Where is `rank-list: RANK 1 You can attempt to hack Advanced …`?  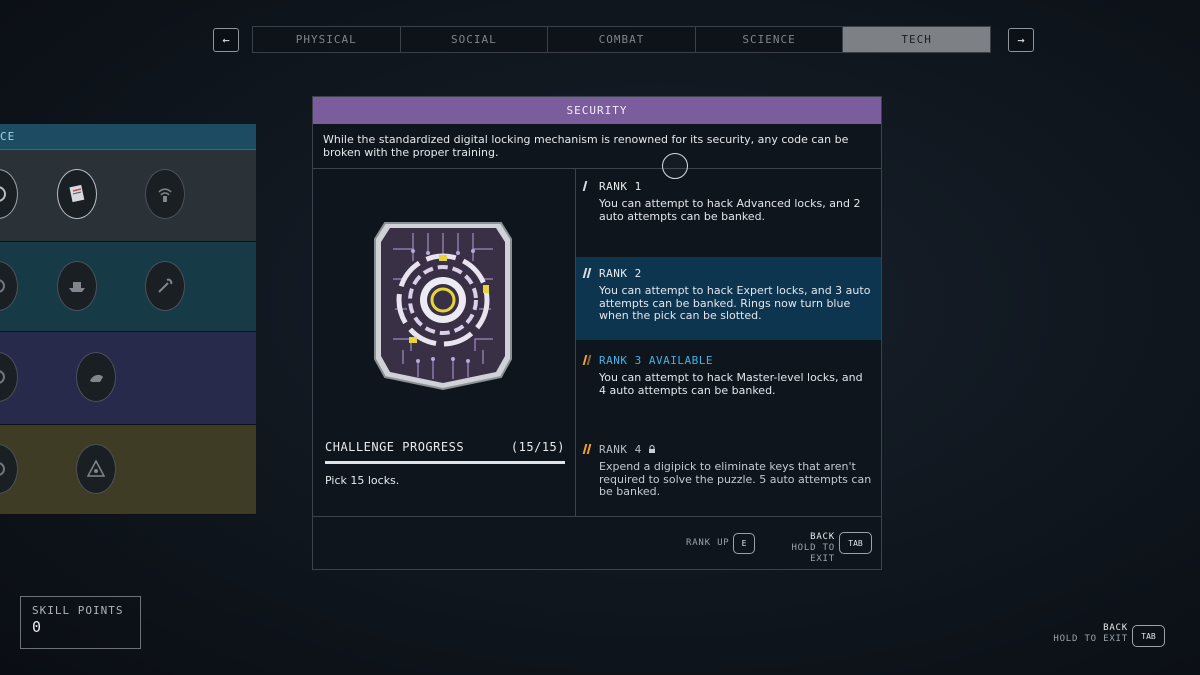
rank-list: RANK 1 You can attempt to hack Advanced … is located at coordinates (728, 342).